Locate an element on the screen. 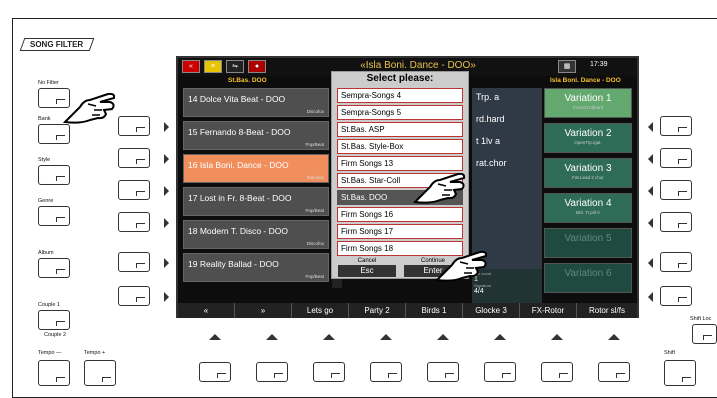 The width and height of the screenshot is (717, 398). scroll-up-button: « is located at coordinates (206, 310).